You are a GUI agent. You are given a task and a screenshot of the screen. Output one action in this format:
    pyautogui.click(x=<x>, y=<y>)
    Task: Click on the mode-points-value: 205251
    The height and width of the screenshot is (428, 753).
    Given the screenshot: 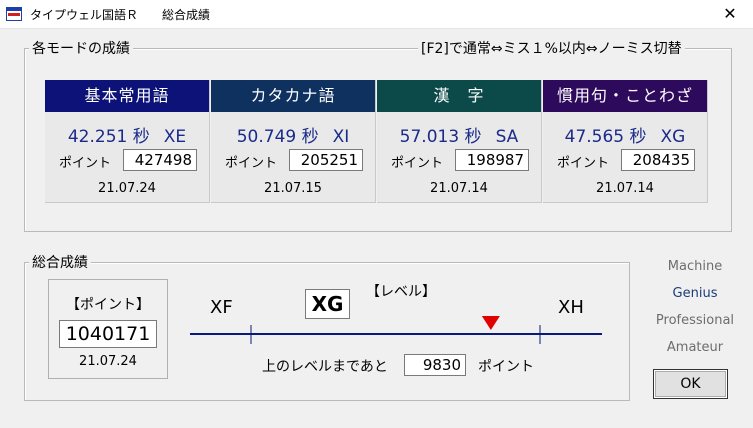 What is the action you would take?
    pyautogui.click(x=326, y=160)
    